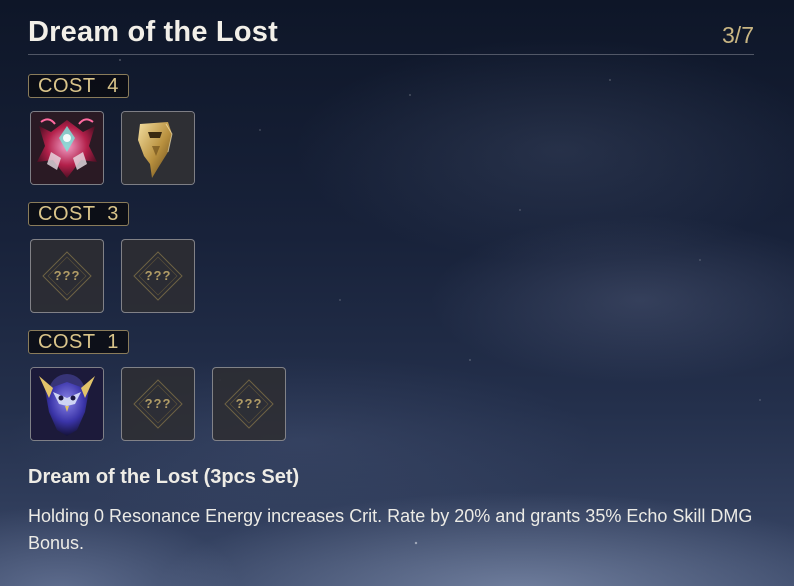 The width and height of the screenshot is (794, 586). Describe the element at coordinates (78, 214) in the screenshot. I see `cost-3-badge: COST 3` at that location.